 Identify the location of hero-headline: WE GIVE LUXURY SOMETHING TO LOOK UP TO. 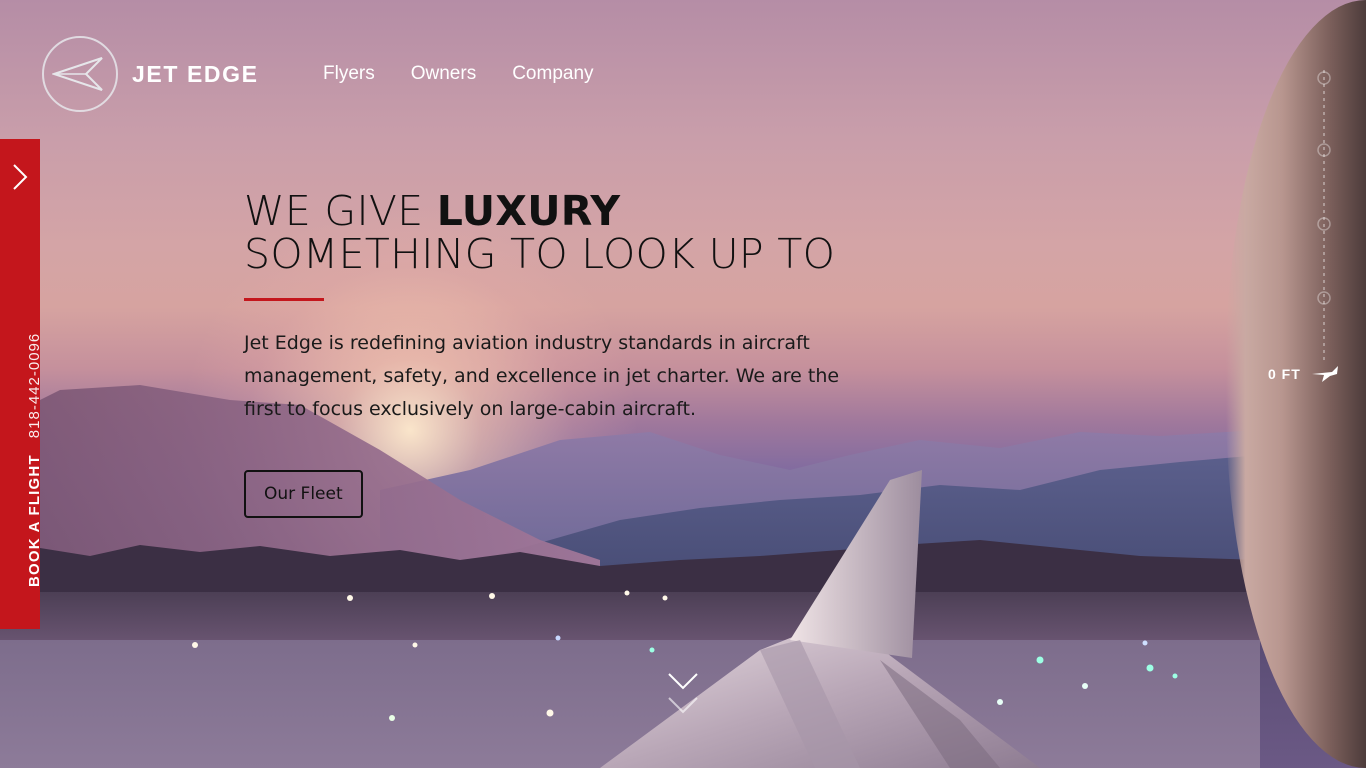
(554, 233).